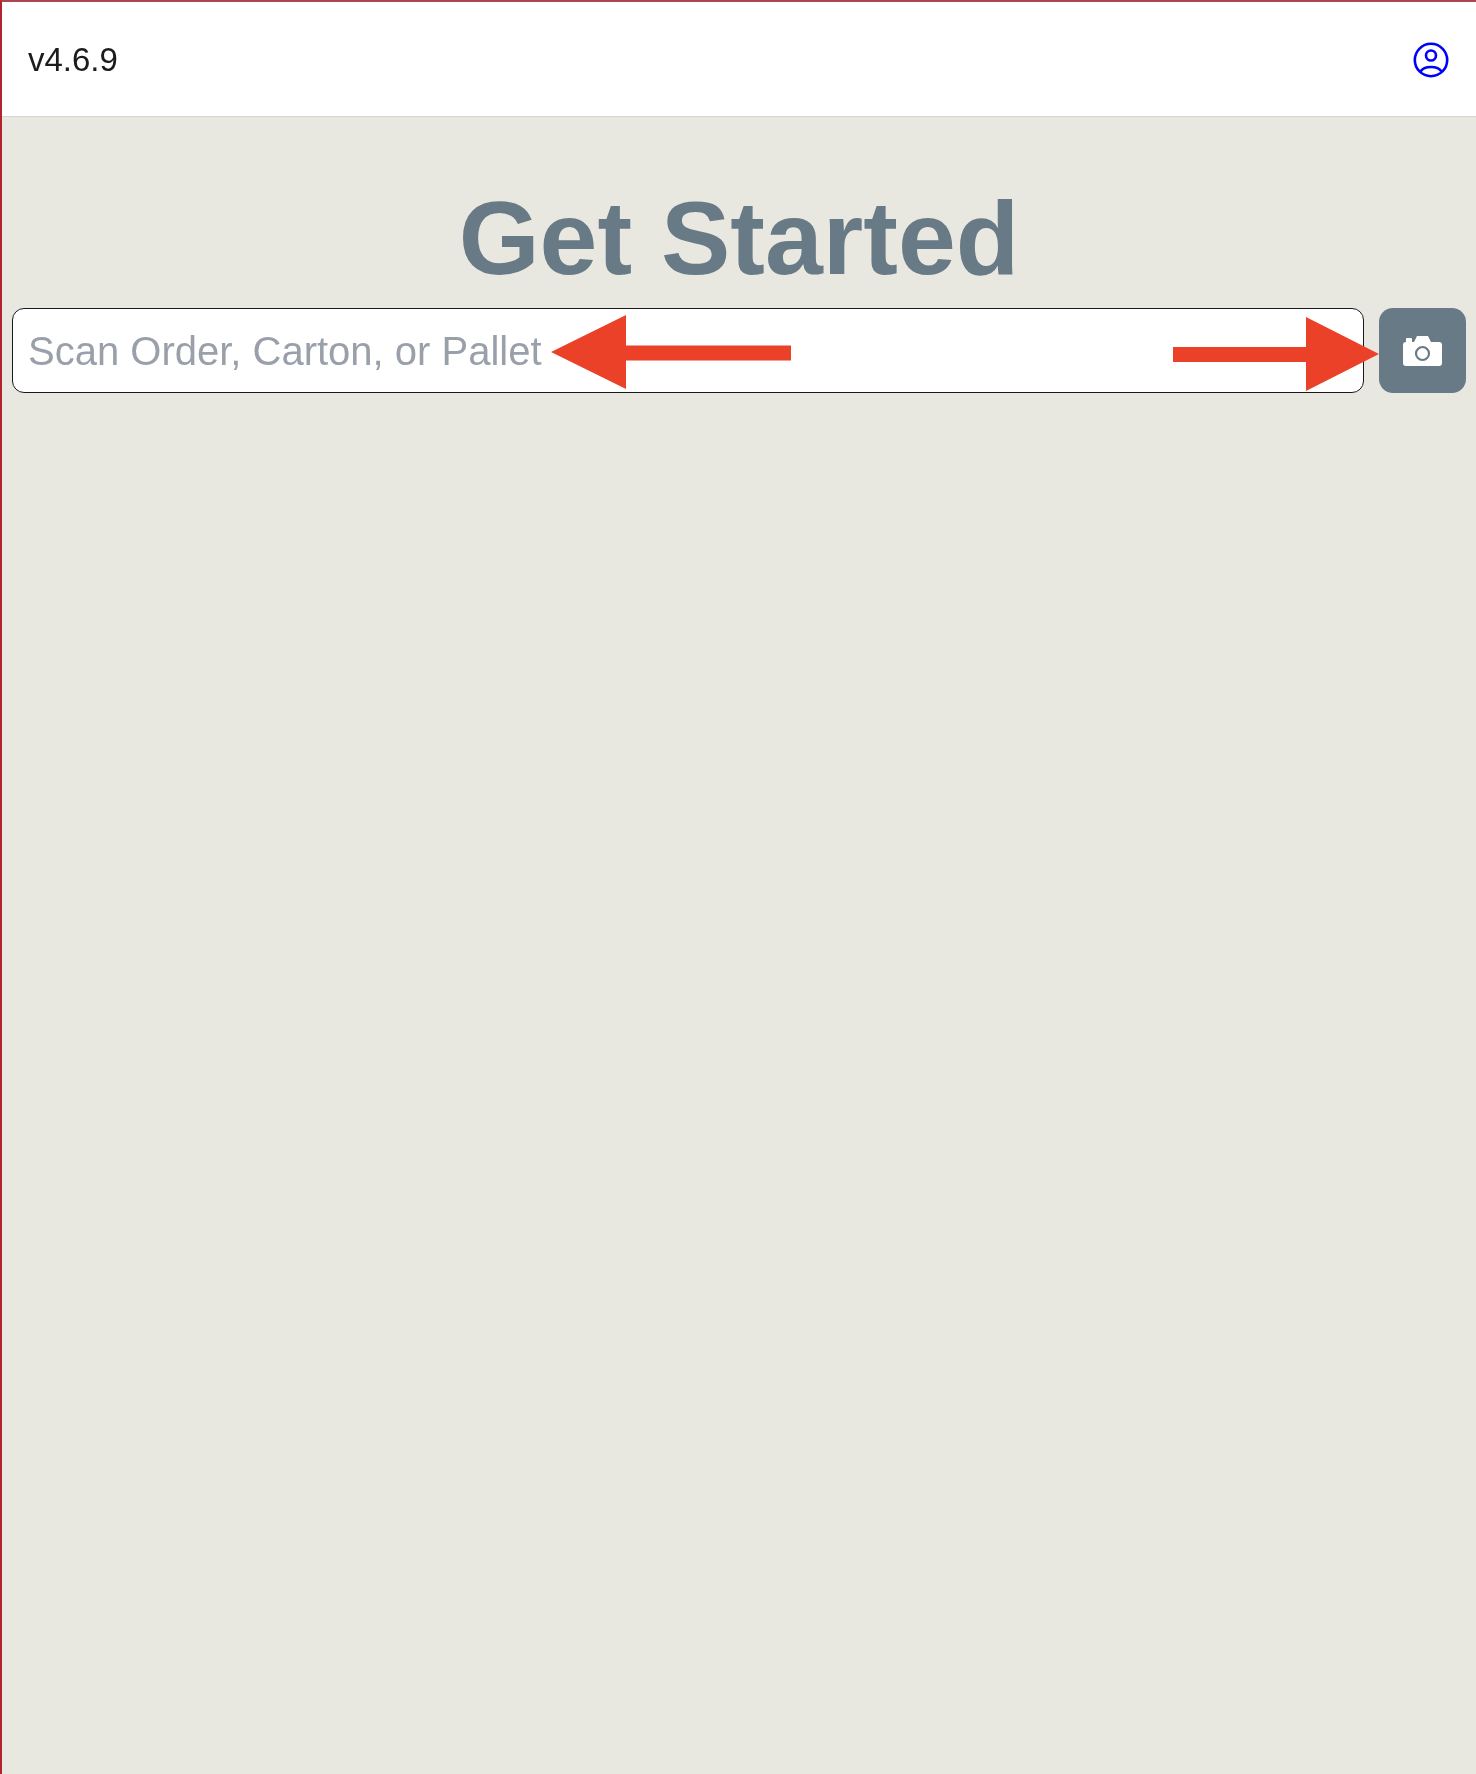  Describe the element at coordinates (1431, 60) in the screenshot. I see `user-profile-icon` at that location.